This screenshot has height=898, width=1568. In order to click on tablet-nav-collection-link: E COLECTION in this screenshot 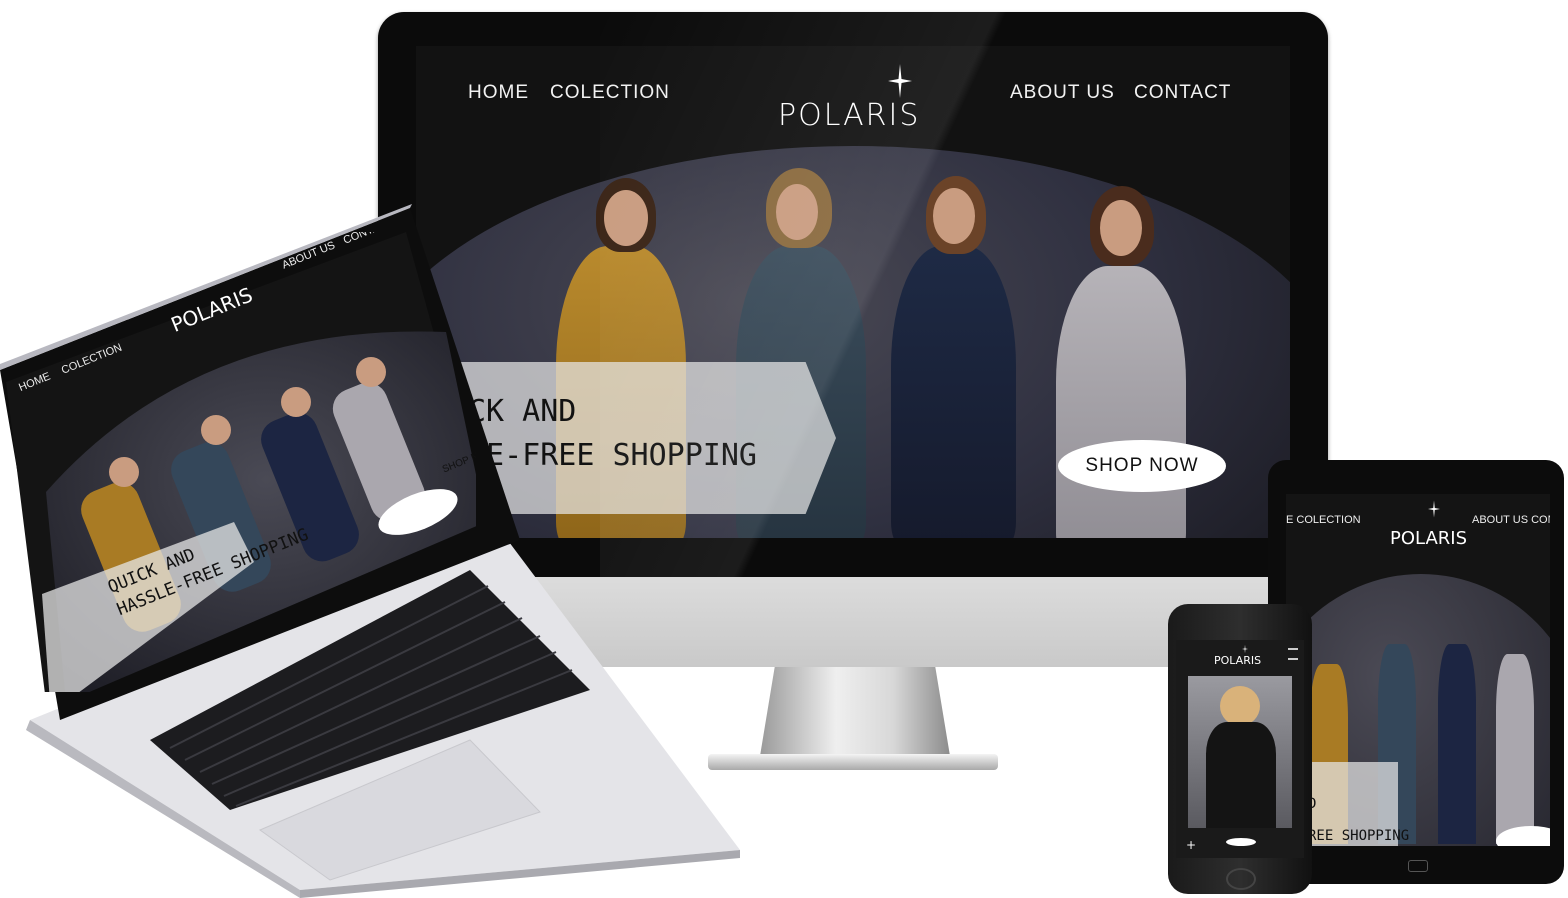, I will do `click(1323, 520)`.